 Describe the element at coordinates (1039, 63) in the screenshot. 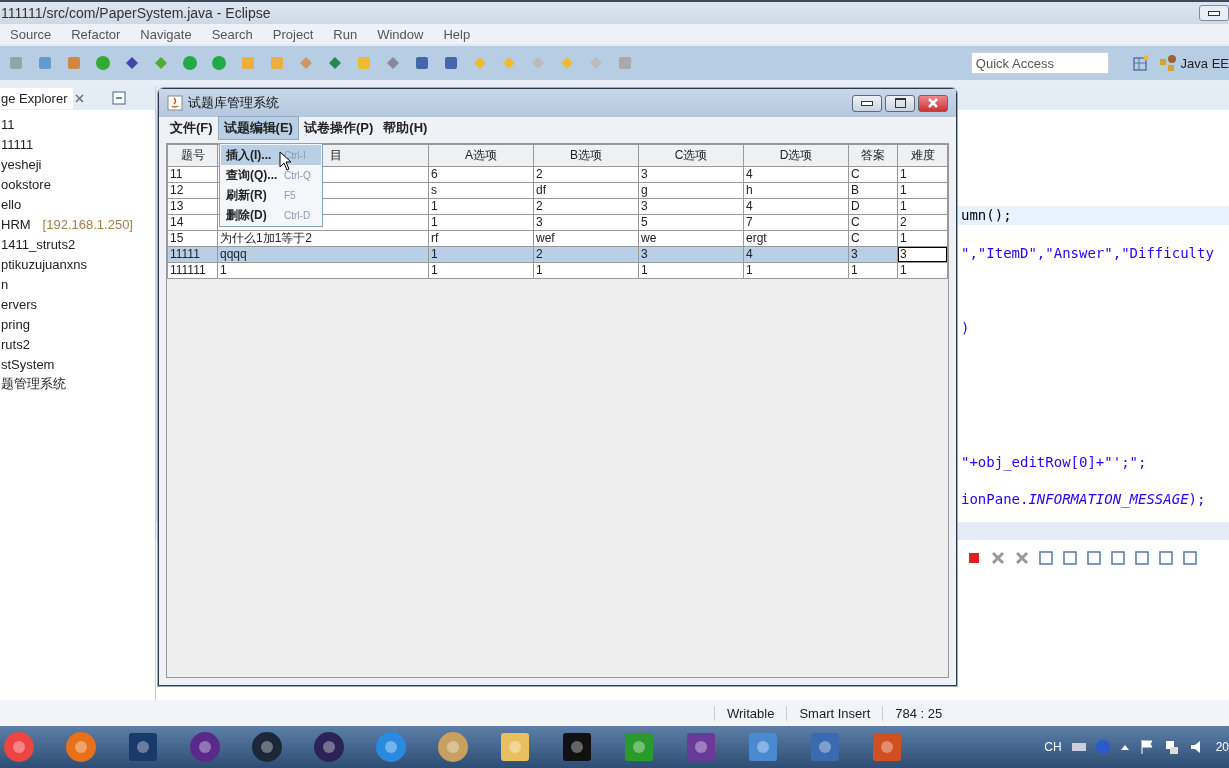

I see `quick-access-field: Quick Access` at that location.